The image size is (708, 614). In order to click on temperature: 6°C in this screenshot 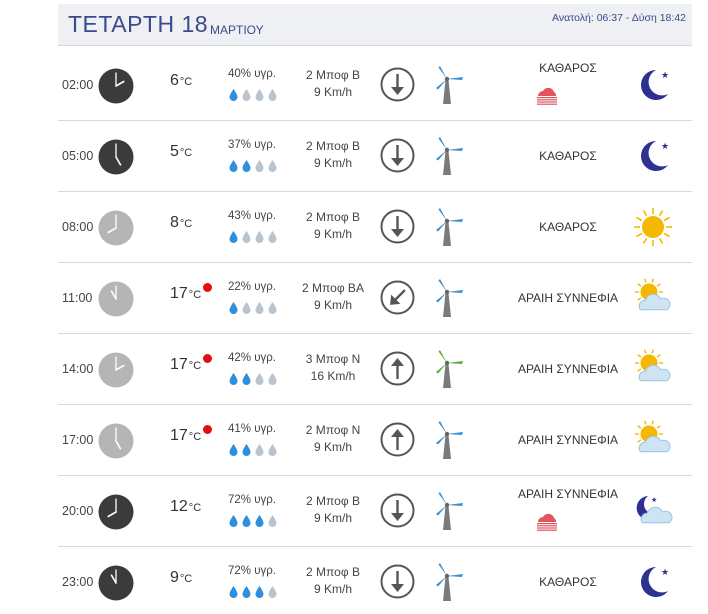, I will do `click(181, 80)`.